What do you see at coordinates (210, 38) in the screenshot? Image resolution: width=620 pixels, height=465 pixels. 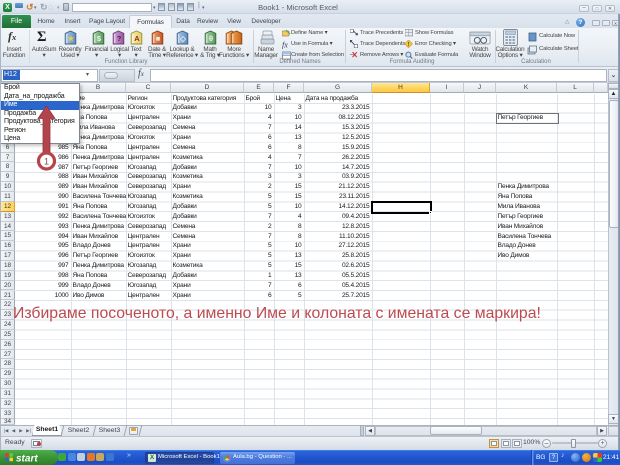 I see `svg-text: θ` at bounding box center [210, 38].